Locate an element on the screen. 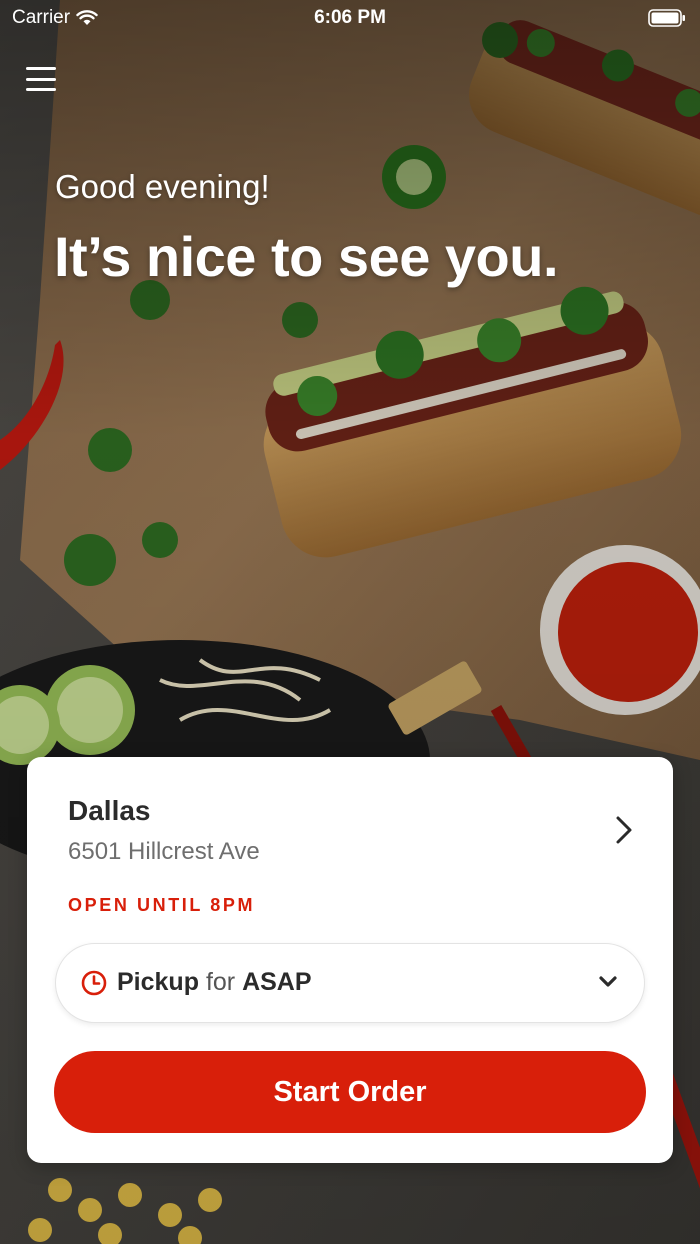 This screenshot has height=1244, width=700. chevron-down-icon is located at coordinates (608, 981).